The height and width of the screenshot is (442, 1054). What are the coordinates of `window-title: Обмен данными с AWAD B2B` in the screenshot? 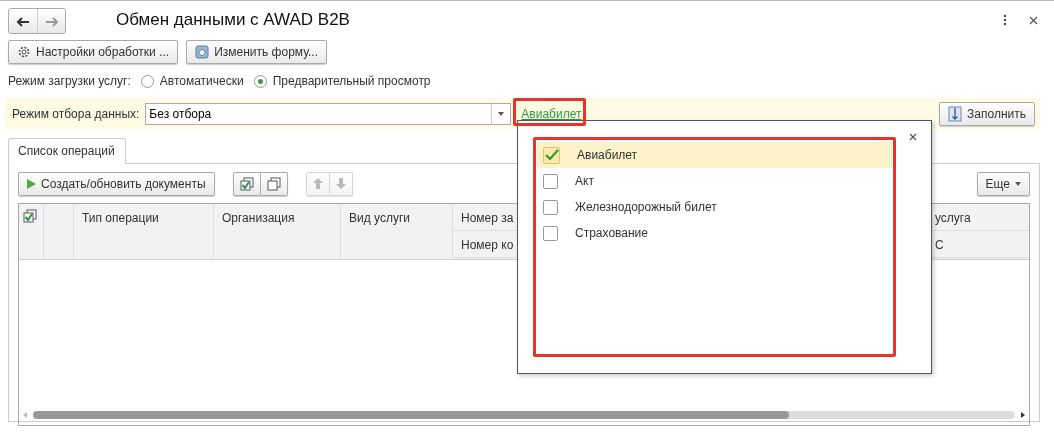 It's located at (233, 20).